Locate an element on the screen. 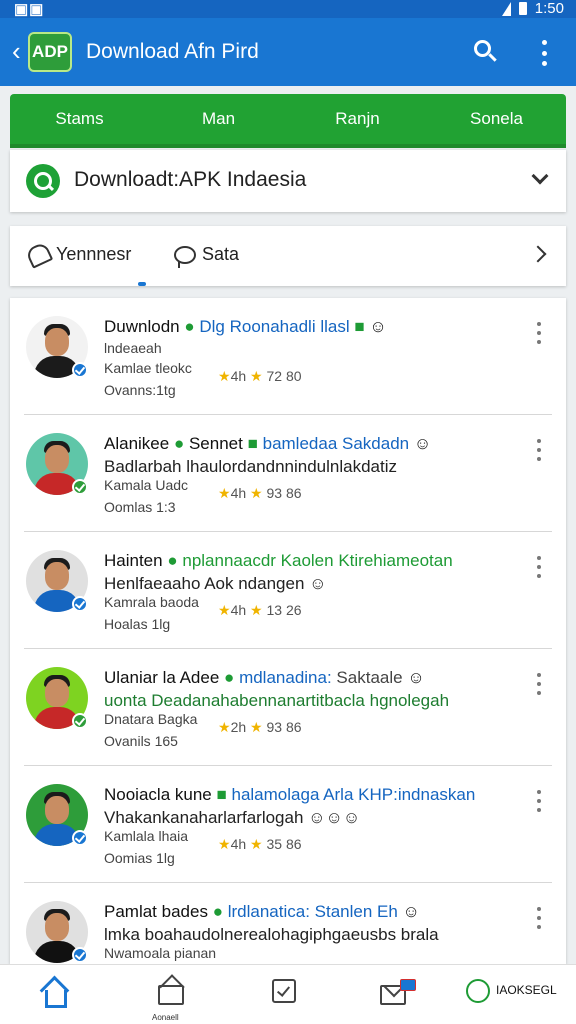 The width and height of the screenshot is (576, 1024). post-meta: Kamrala baoda is located at coordinates (151, 602).